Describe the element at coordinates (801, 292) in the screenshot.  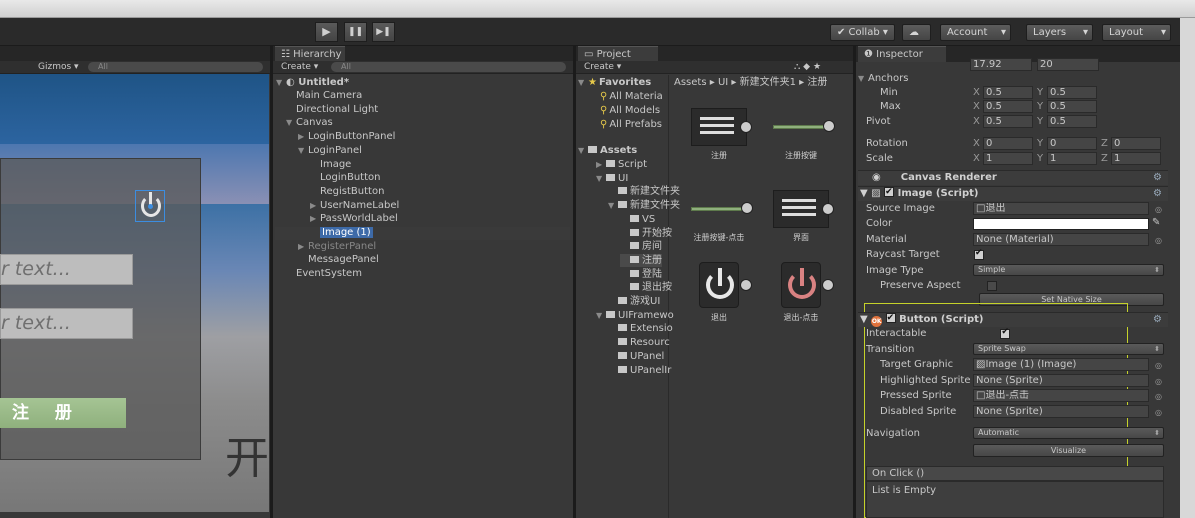
I see `asset-item: 退出-点击` at that location.